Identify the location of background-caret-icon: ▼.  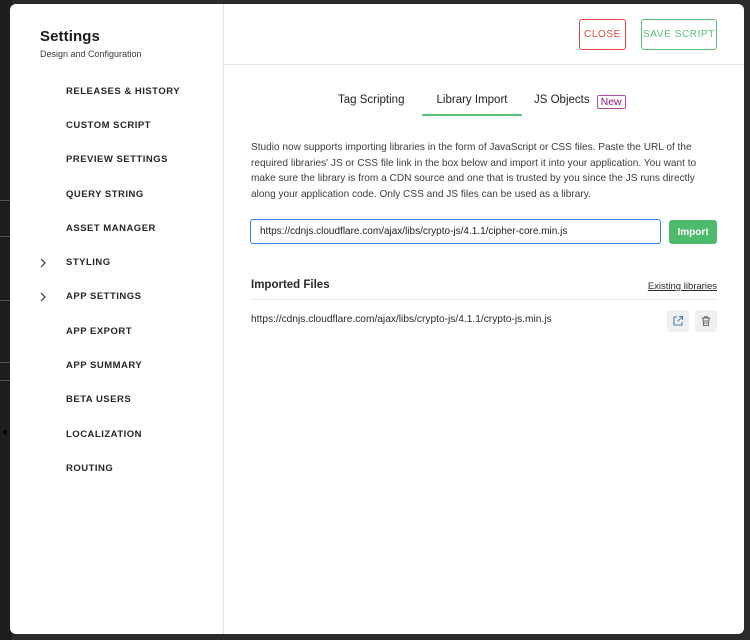
(5, 432).